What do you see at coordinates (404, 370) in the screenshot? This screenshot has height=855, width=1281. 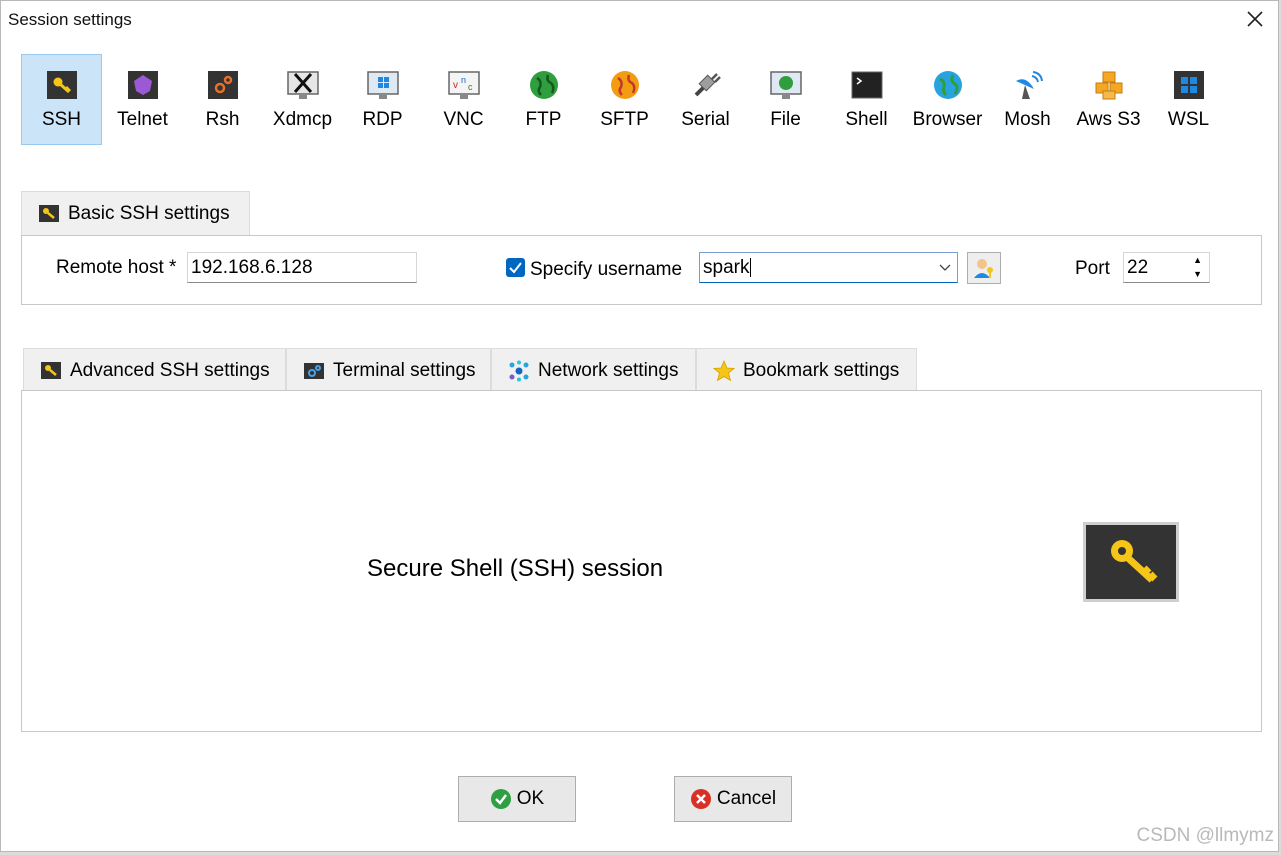 I see `tab-label: Terminal settings` at bounding box center [404, 370].